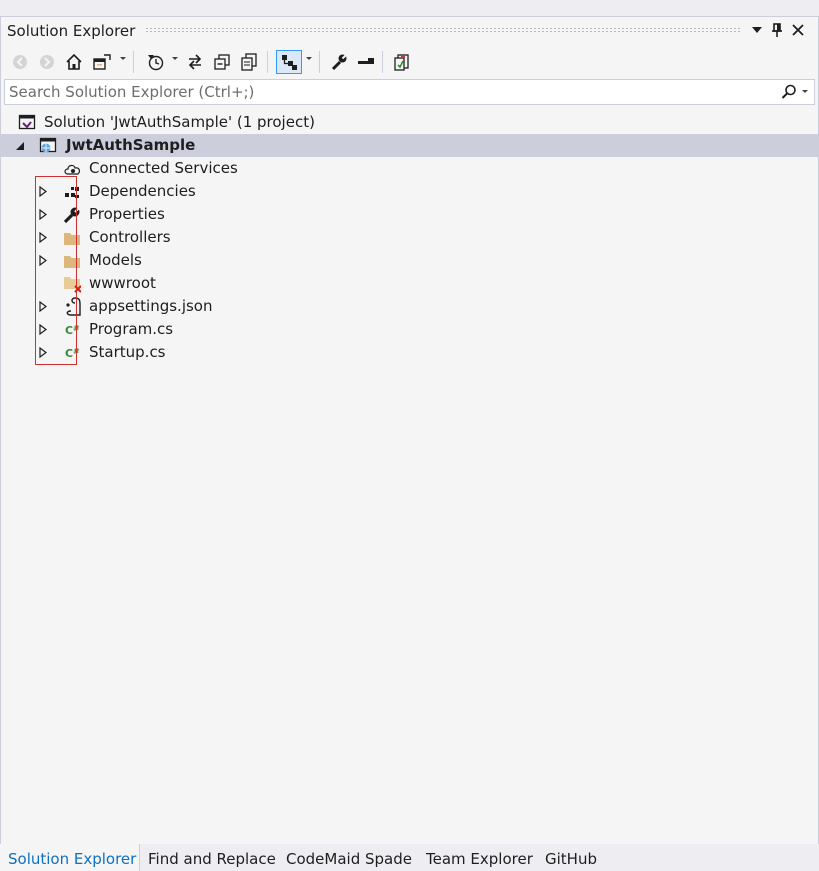 Image resolution: width=819 pixels, height=871 pixels. Describe the element at coordinates (409, 145) in the screenshot. I see `tree-row-project: JwtAuthSample` at that location.